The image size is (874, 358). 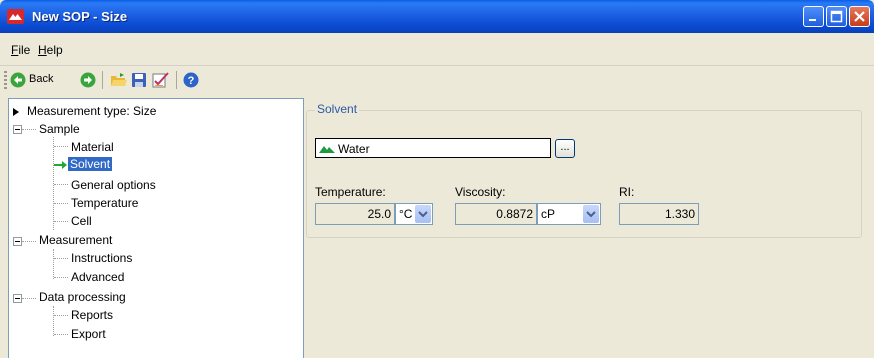 What do you see at coordinates (91, 111) in the screenshot?
I see `tree-item-measurement-type: Measurement type: Size` at bounding box center [91, 111].